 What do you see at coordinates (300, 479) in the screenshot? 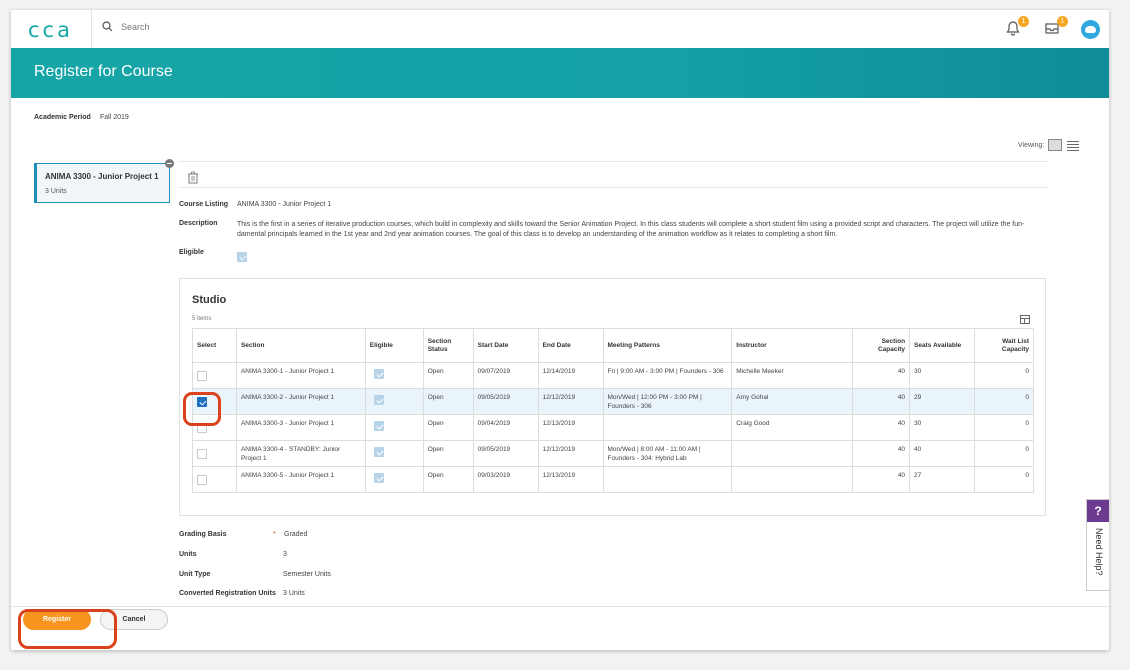
I see `cell-section: ANIMA 3300-5 - Junior Project 1` at bounding box center [300, 479].